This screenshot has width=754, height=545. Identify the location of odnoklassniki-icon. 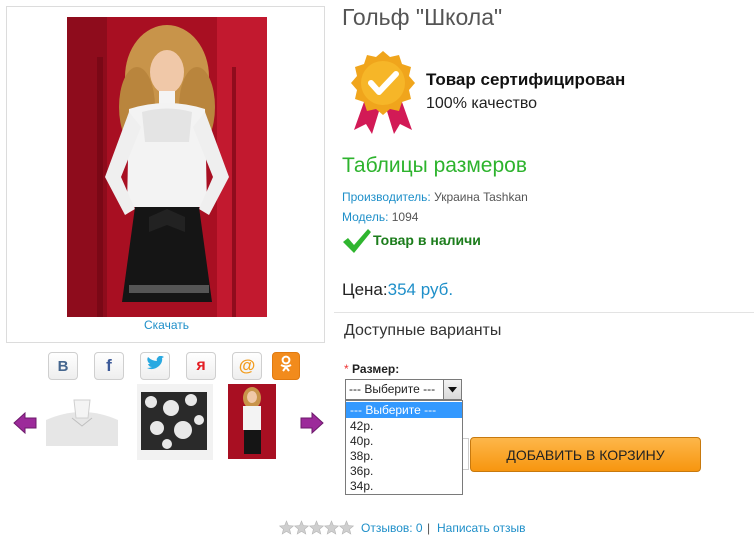
(286, 366).